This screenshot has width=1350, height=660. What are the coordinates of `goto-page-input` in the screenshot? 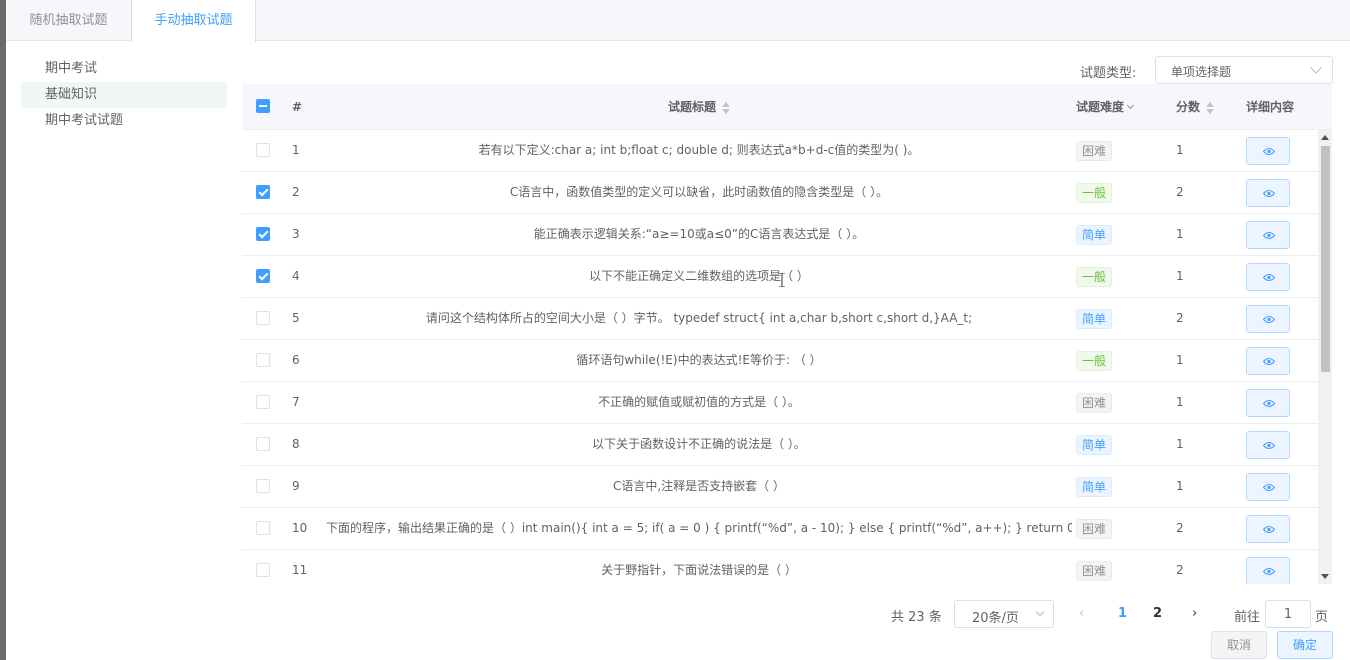 It's located at (1288, 614).